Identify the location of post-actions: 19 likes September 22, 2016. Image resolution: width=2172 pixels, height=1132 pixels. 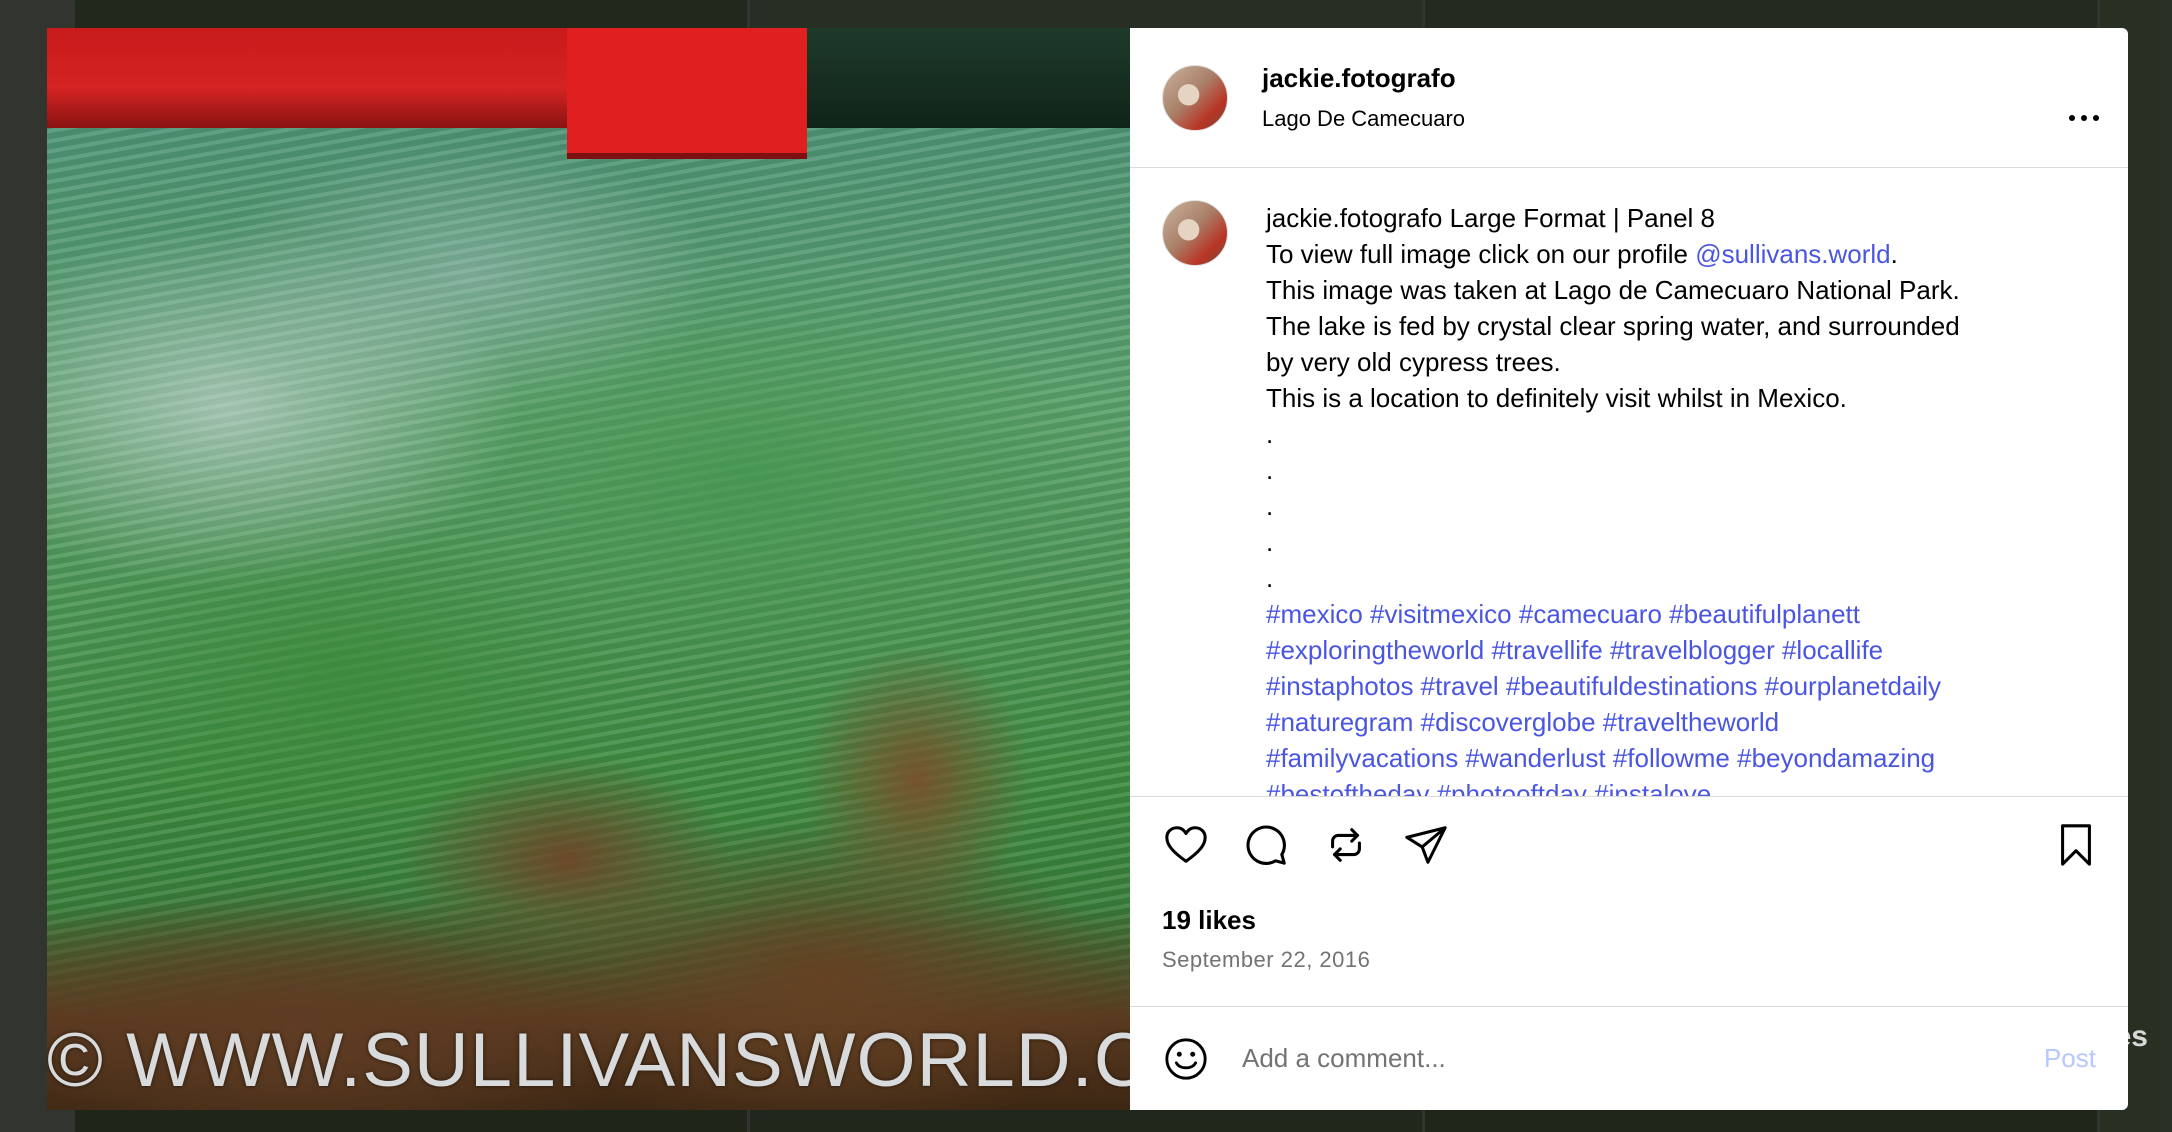
(1629, 901).